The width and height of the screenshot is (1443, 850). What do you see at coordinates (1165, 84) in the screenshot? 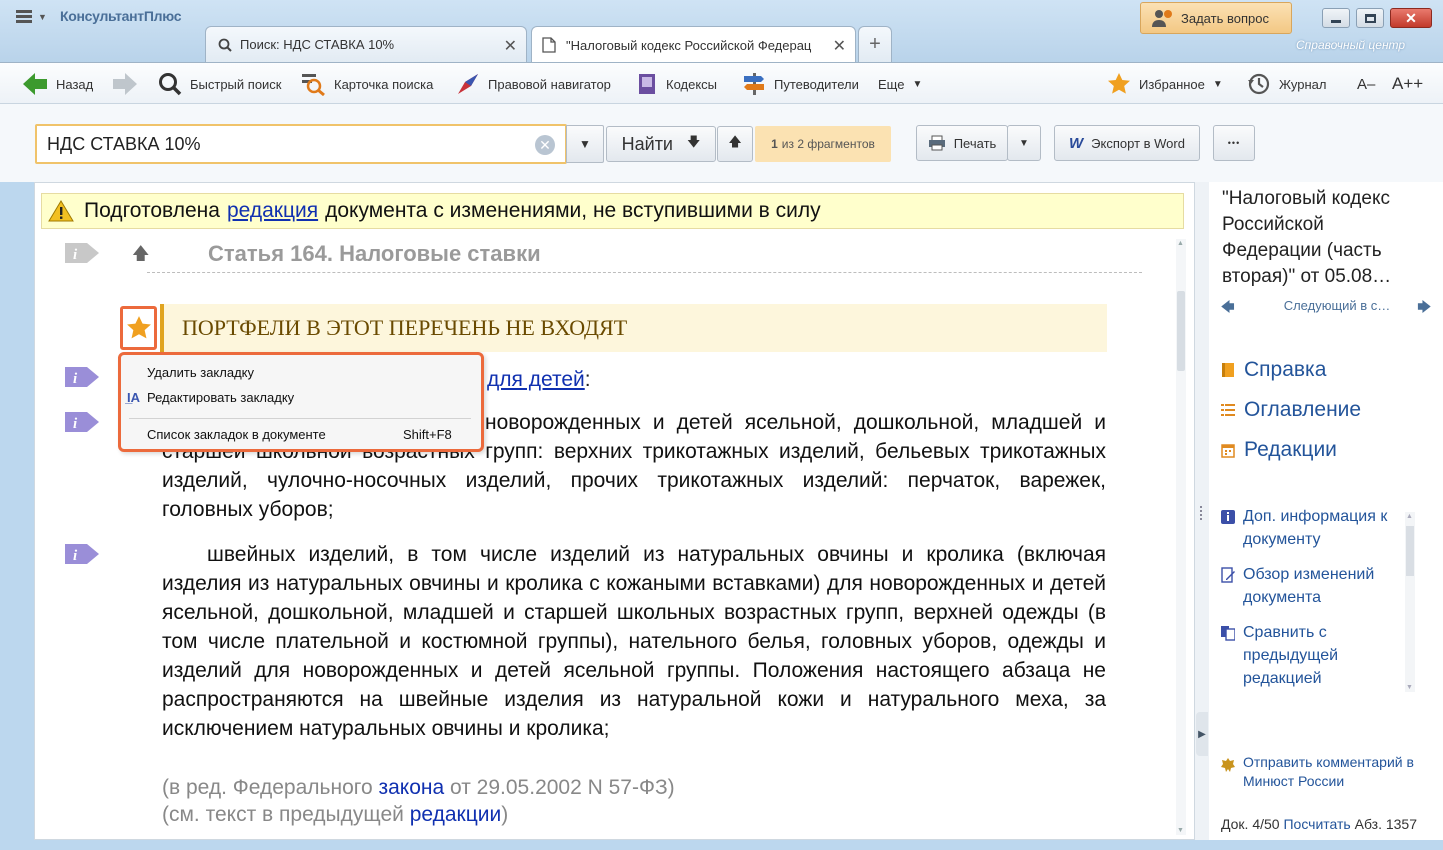
I see `favorites-button: Избранное ▼` at bounding box center [1165, 84].